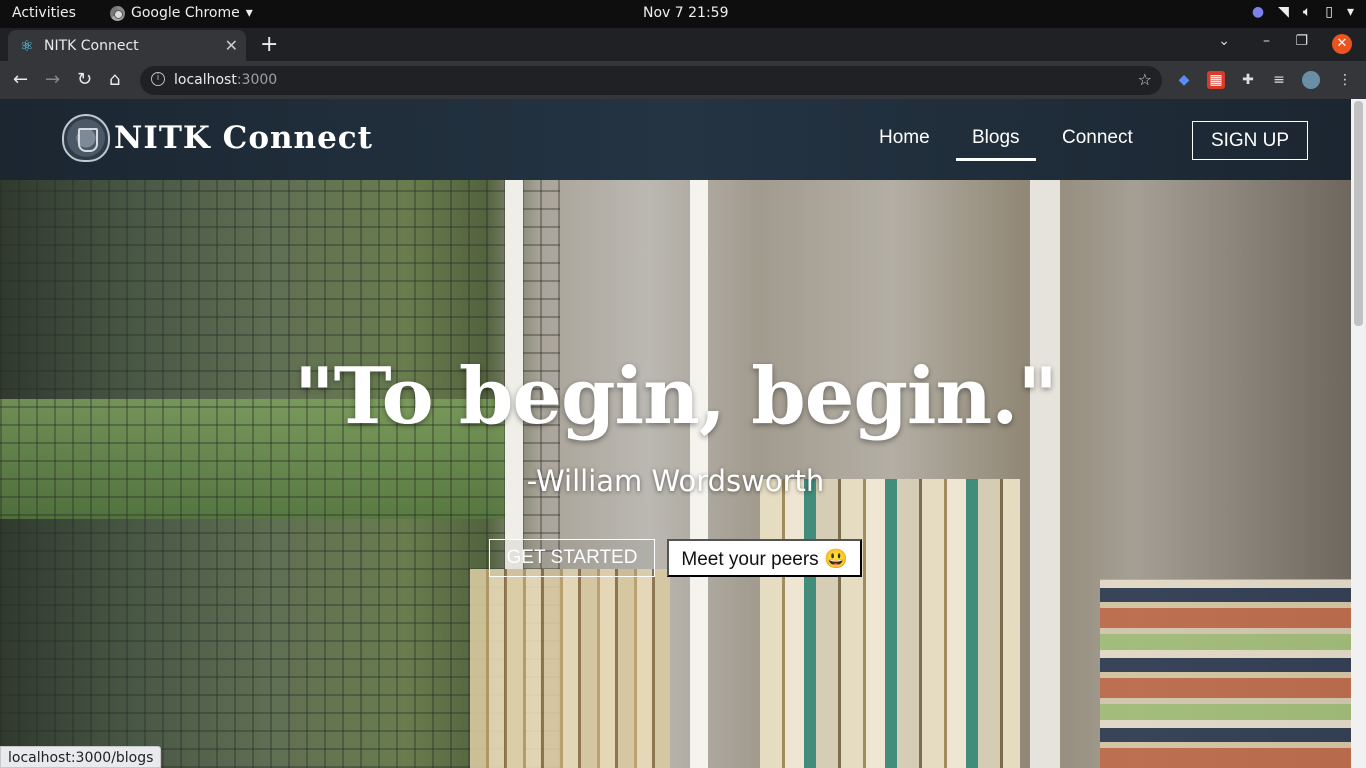 The width and height of the screenshot is (1366, 768). Describe the element at coordinates (1145, 79) in the screenshot. I see `bookmark-star-icon: ☆` at that location.